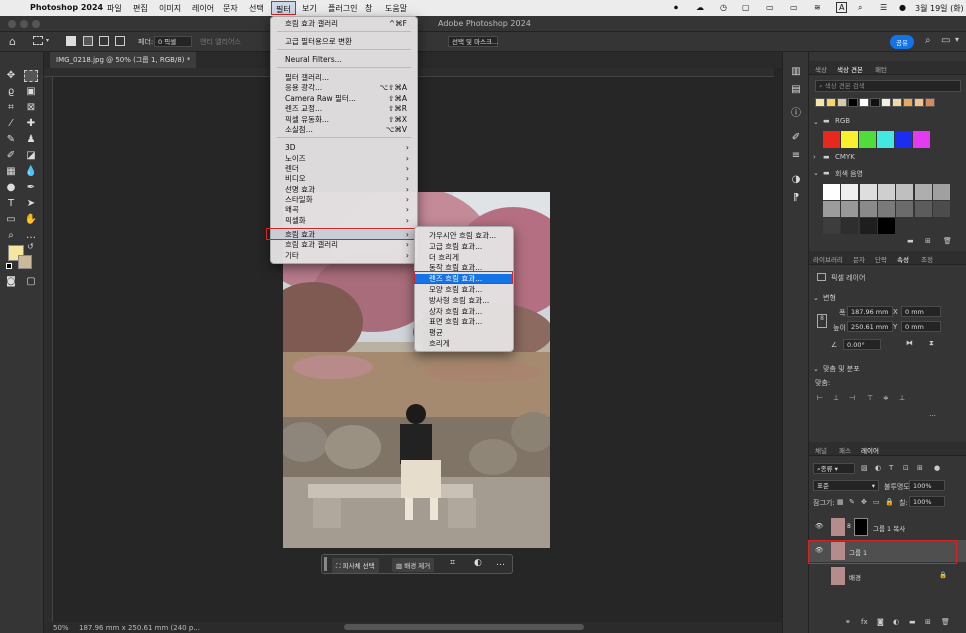  What do you see at coordinates (887, 551) in the screenshot?
I see `layer-row-selected: 👁 그룹 1` at bounding box center [887, 551].